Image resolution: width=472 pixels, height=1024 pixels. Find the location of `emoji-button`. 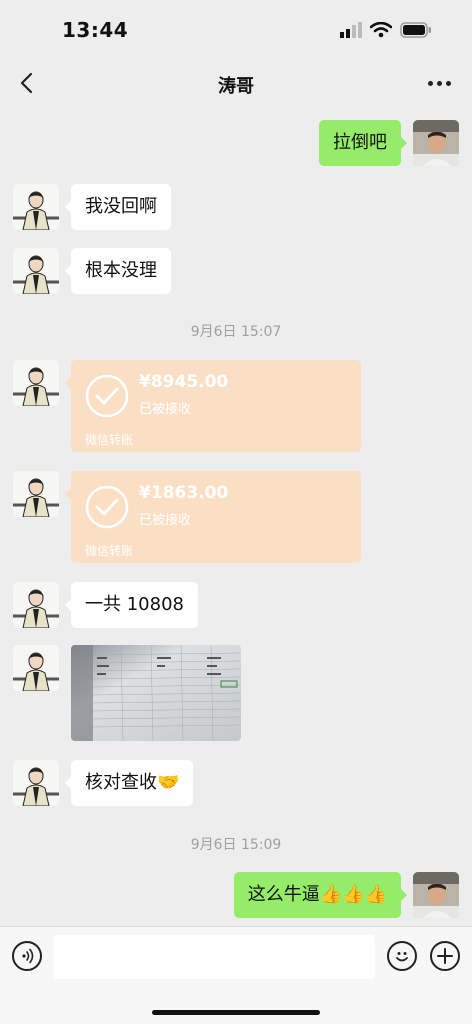

emoji-button is located at coordinates (402, 956).